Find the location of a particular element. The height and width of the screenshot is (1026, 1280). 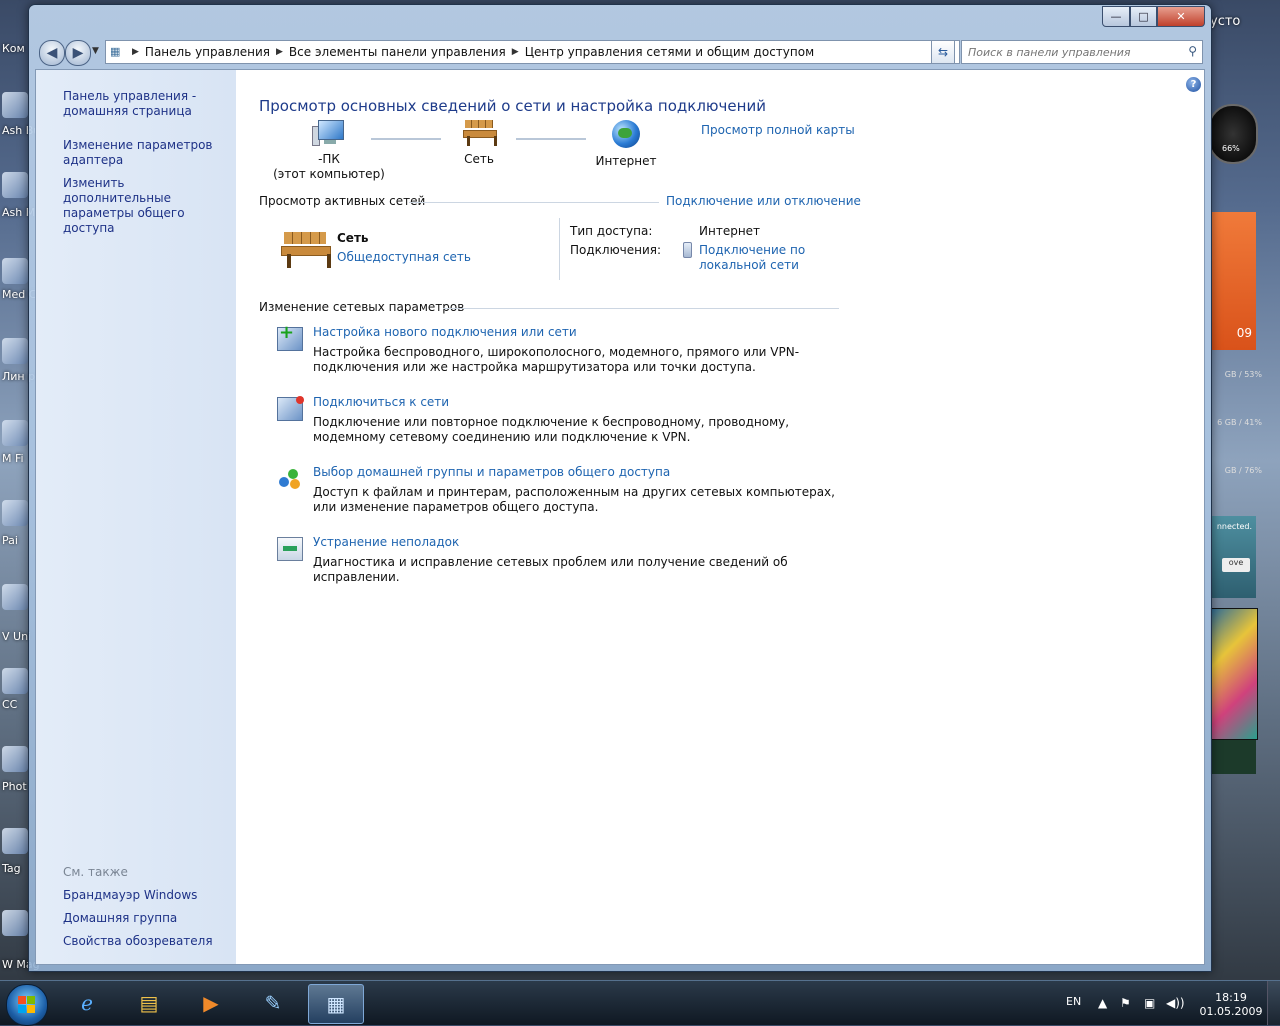

map-node-internet: Интернет is located at coordinates (626, 144).